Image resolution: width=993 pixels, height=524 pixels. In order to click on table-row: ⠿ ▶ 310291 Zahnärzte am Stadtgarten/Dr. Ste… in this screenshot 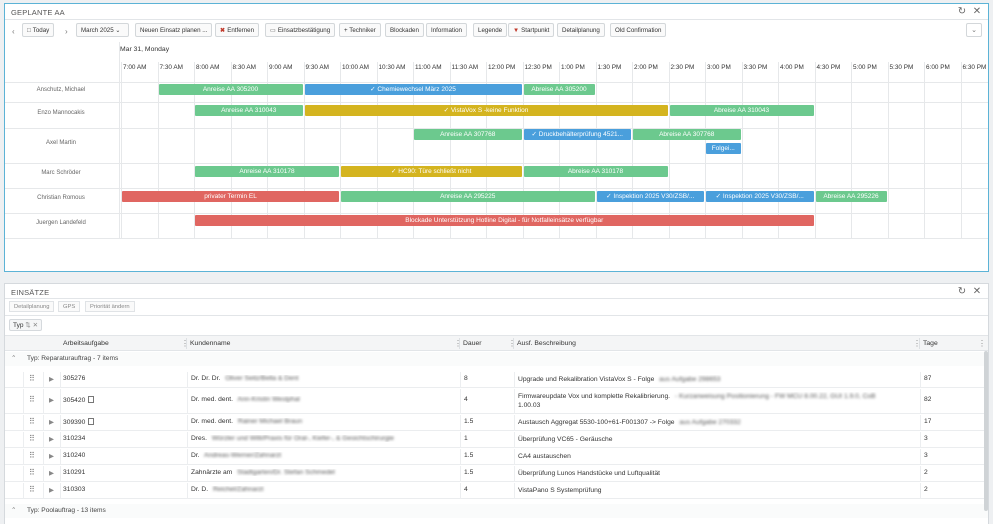, I will do `click(496, 474)`.